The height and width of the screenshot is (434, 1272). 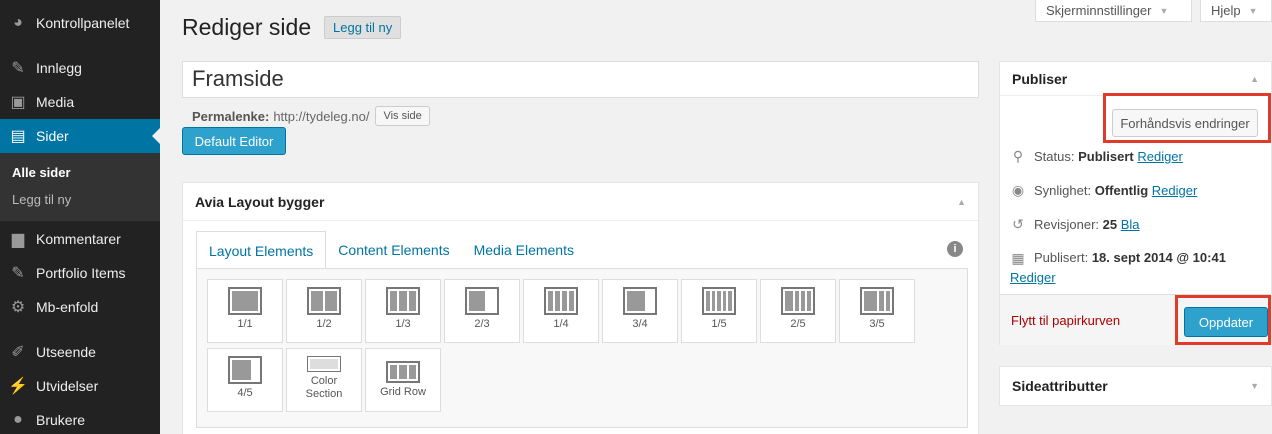 I want to click on gear-icon: ⚙, so click(x=18, y=307).